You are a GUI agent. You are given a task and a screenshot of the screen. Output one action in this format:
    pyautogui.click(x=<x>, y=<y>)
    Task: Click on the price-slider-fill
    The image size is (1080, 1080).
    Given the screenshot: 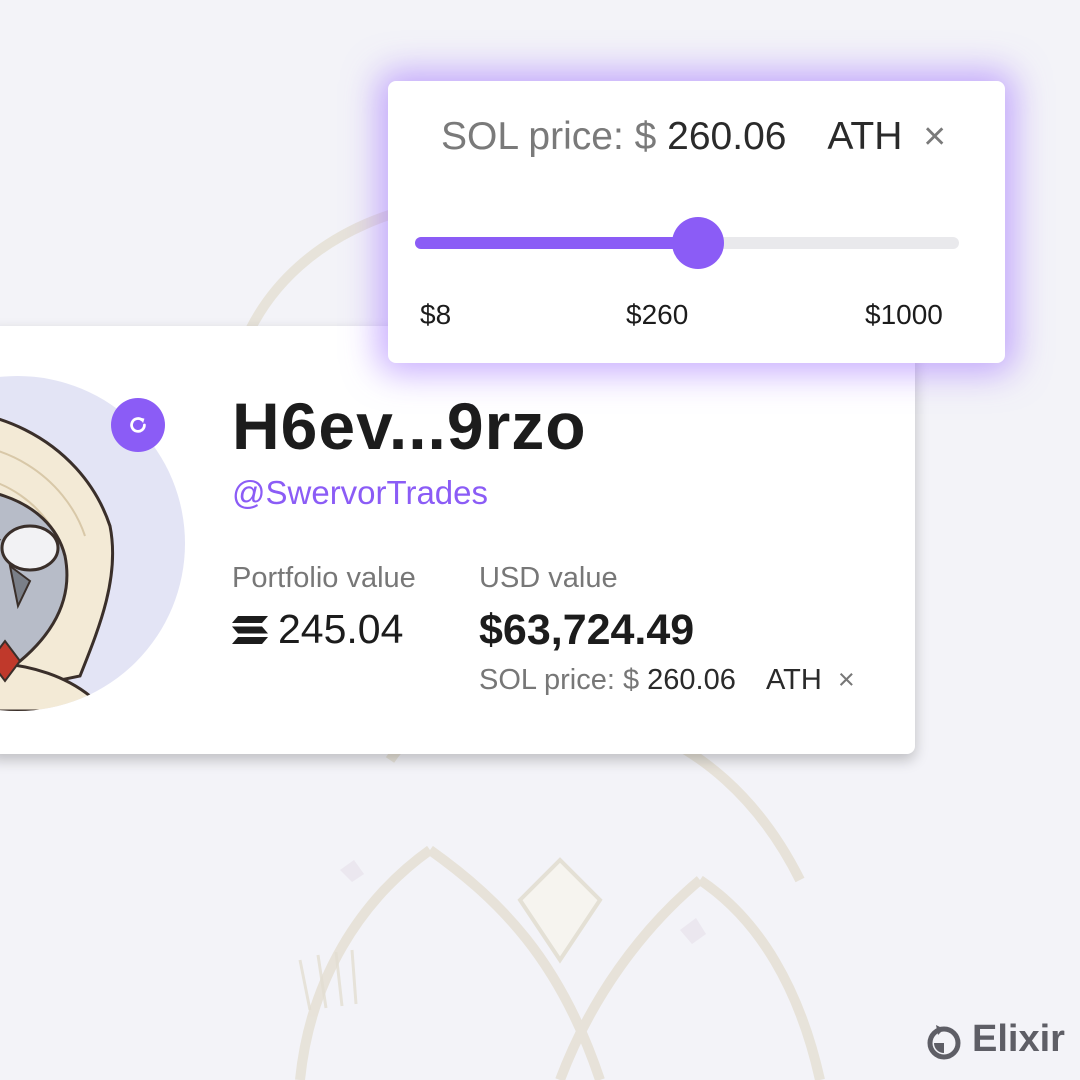 What is the action you would take?
    pyautogui.click(x=556, y=243)
    